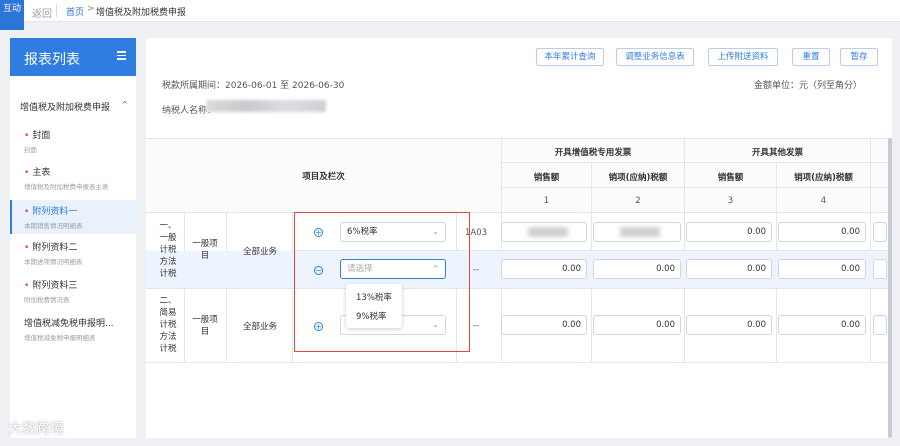 This screenshot has height=446, width=900. I want to click on column-number: 1, so click(546, 201).